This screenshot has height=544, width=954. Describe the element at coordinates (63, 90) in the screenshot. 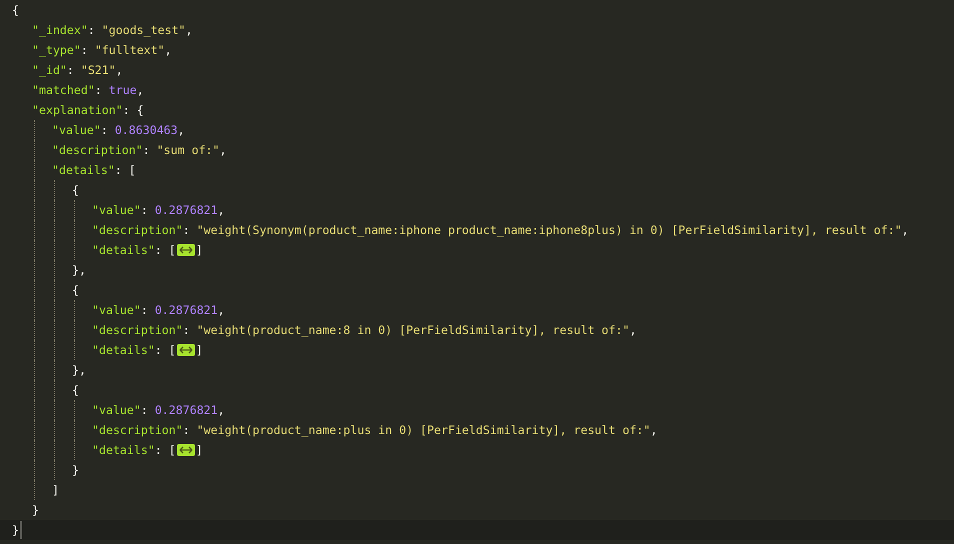

I see `json-key: "matched"` at that location.